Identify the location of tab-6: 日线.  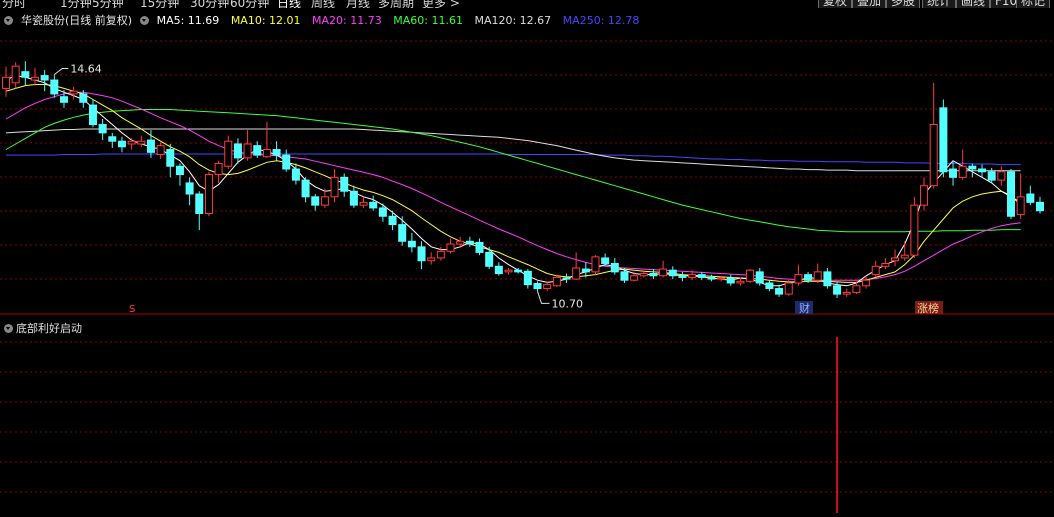
(289, 4).